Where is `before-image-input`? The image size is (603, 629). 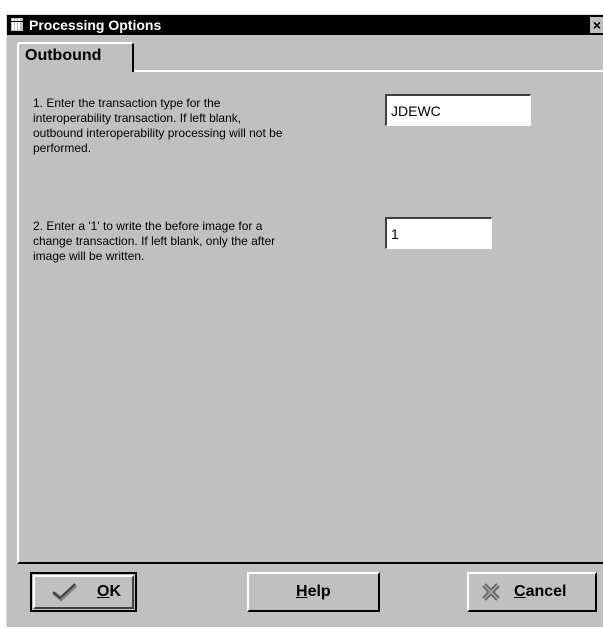
before-image-input is located at coordinates (438, 233).